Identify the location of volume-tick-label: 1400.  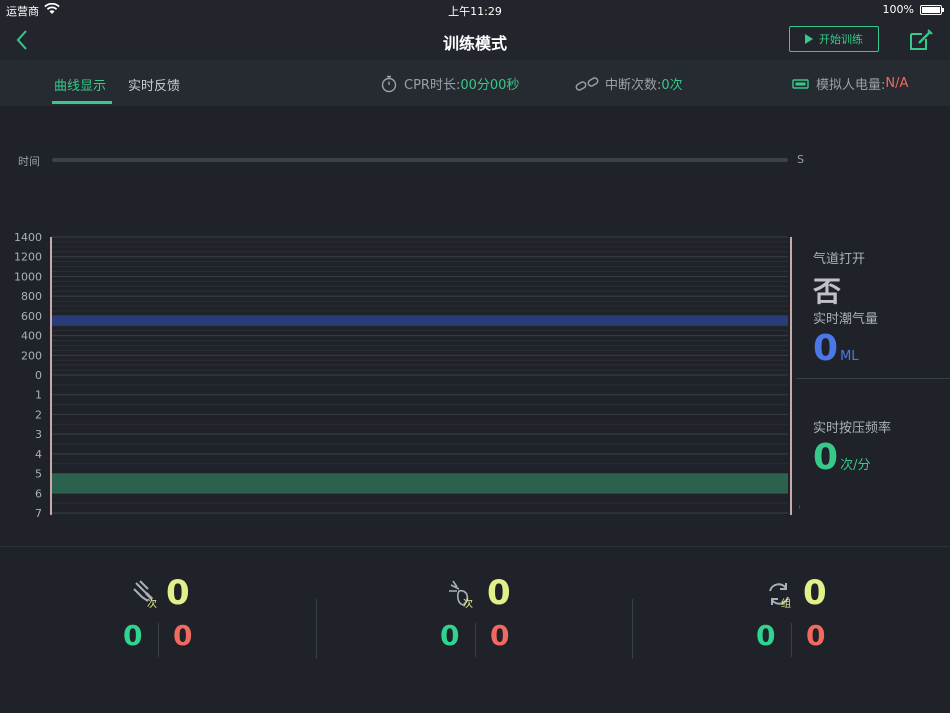
(28, 237).